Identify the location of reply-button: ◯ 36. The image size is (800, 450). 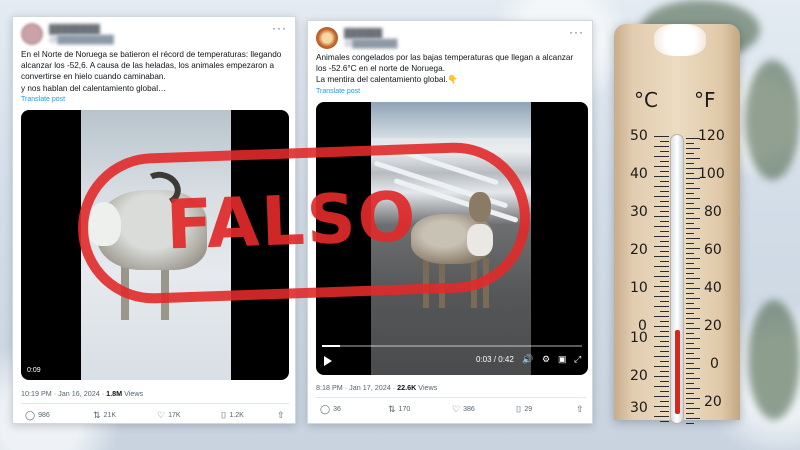
(330, 409).